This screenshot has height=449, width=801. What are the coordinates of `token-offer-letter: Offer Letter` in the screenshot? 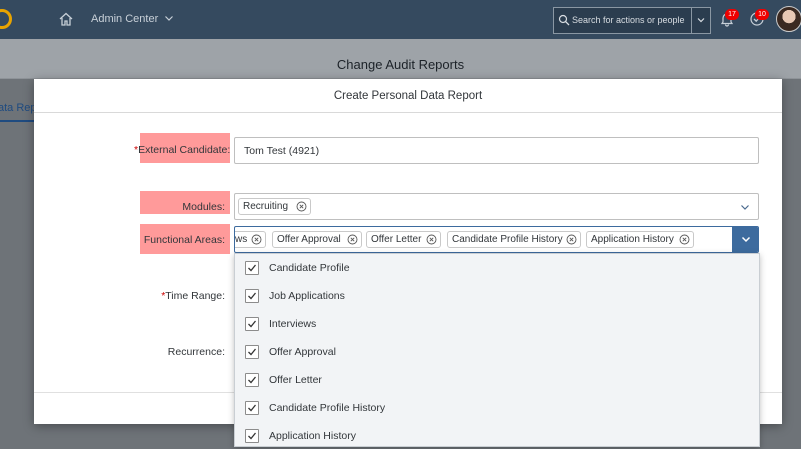 It's located at (403, 239).